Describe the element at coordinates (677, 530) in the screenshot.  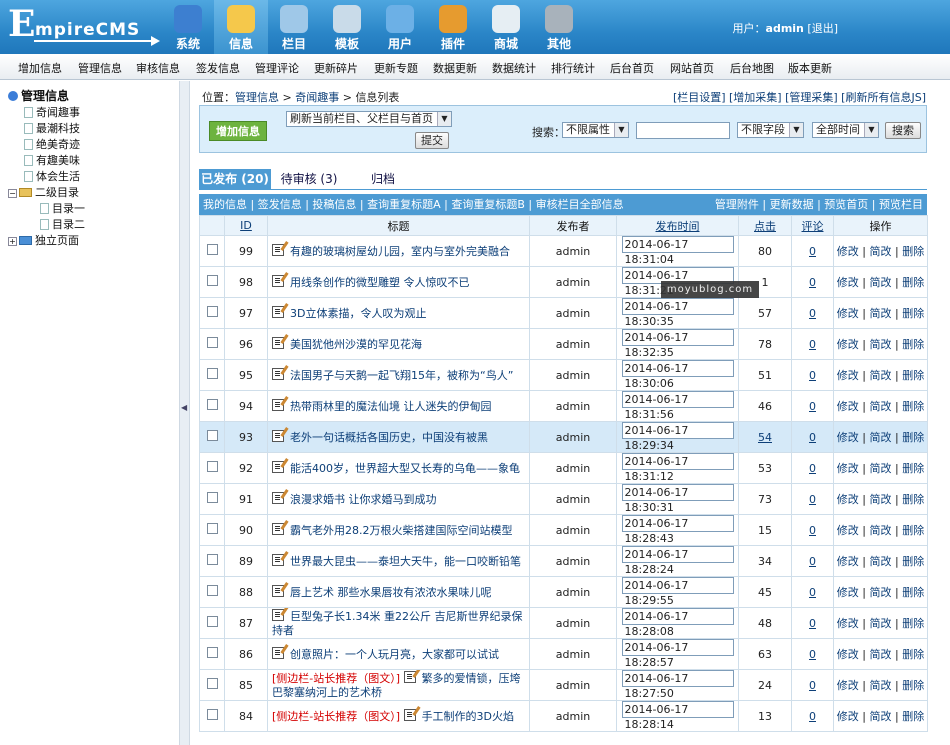
I see `row-time-field: 2014-06-17 18:28:43` at that location.